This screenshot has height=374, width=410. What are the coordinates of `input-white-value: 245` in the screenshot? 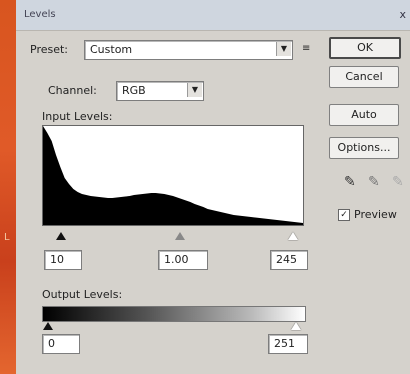 It's located at (286, 259).